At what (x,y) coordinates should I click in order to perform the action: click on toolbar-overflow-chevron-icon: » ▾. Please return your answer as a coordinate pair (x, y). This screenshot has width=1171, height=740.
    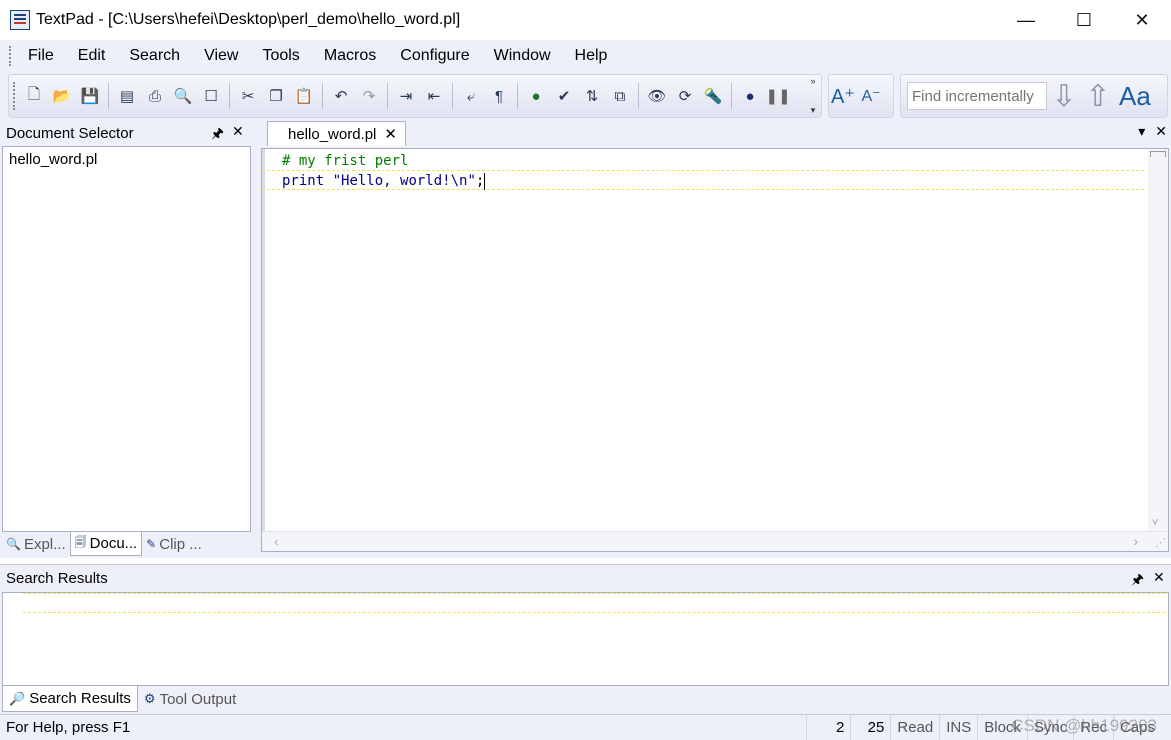
    Looking at the image, I should click on (813, 96).